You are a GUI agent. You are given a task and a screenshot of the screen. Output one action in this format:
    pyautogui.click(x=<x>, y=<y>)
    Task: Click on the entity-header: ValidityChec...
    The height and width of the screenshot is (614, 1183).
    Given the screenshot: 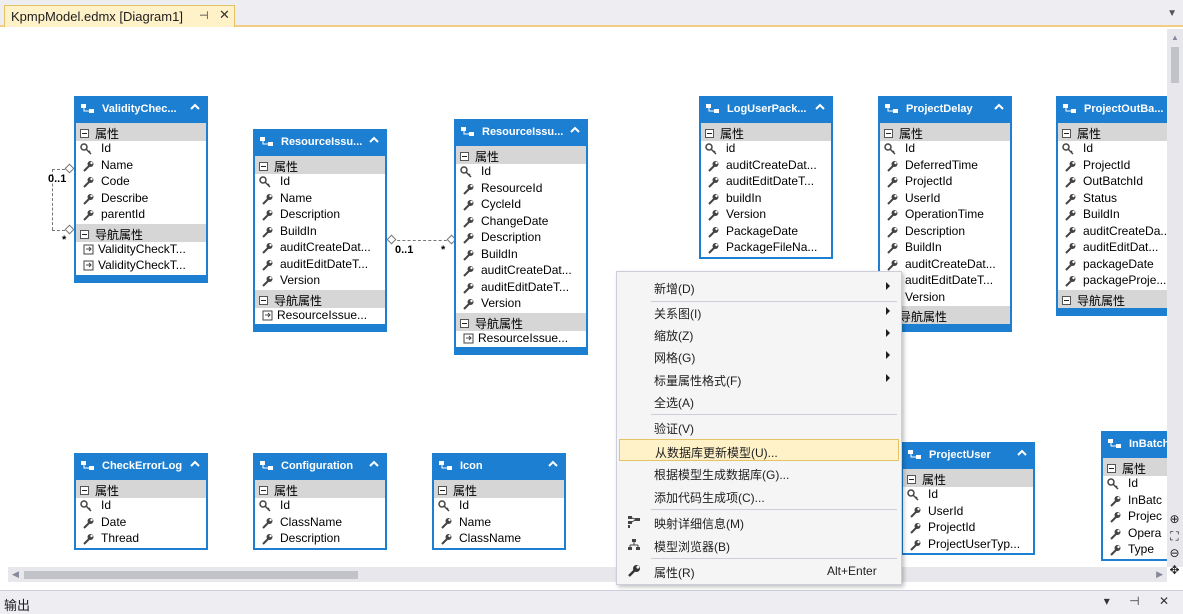 What is the action you would take?
    pyautogui.click(x=141, y=110)
    